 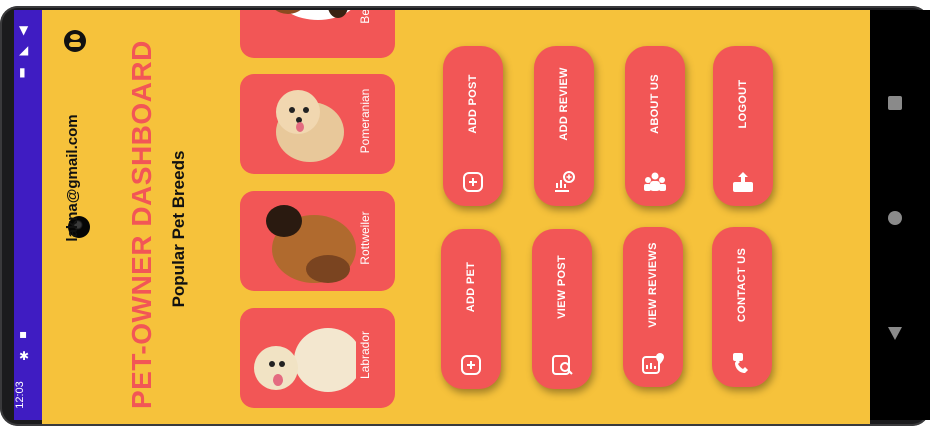 I want to click on button-label: CONTACT US, so click(x=742, y=285).